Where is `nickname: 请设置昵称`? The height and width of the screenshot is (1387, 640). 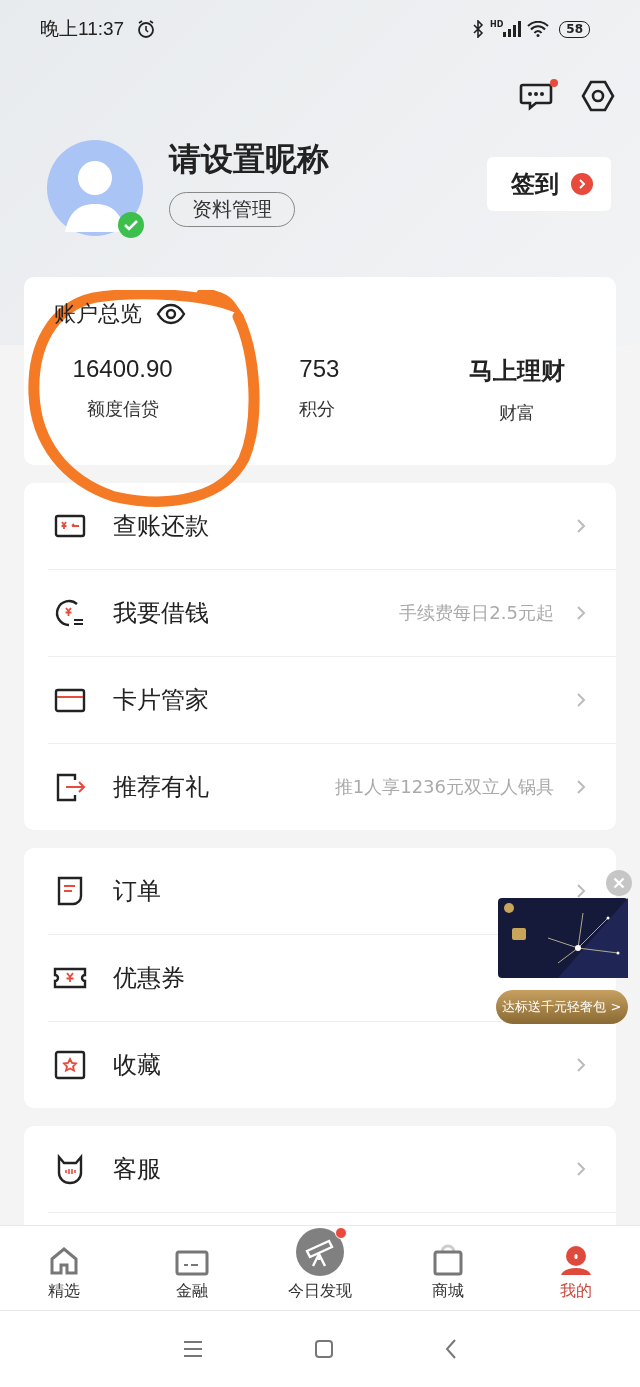 nickname: 请设置昵称 is located at coordinates (249, 159).